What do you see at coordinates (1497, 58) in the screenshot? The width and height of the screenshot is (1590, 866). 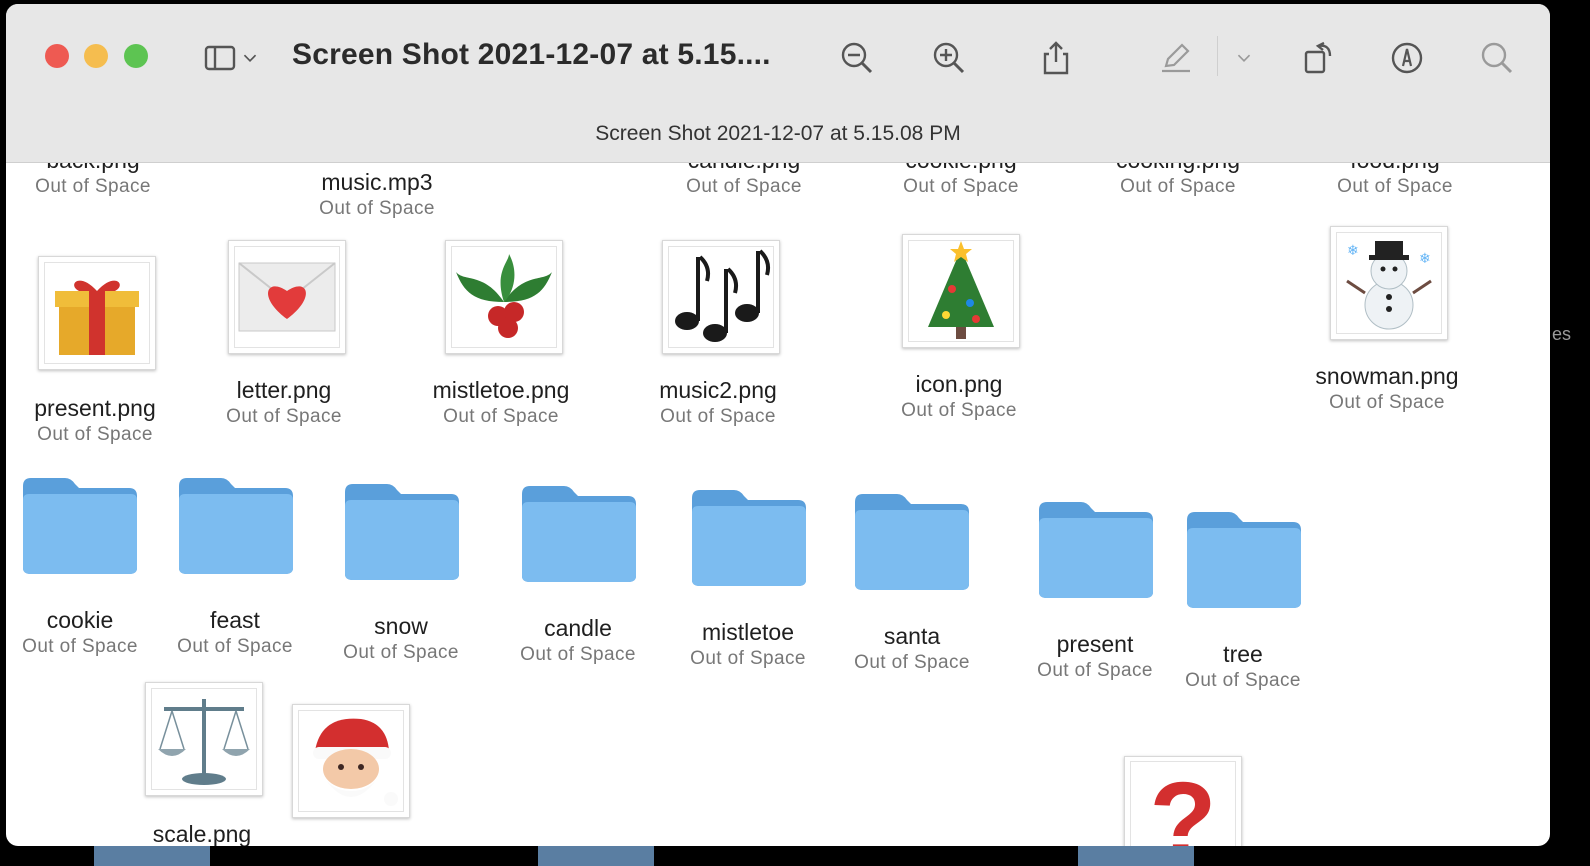 I see `search-icon` at bounding box center [1497, 58].